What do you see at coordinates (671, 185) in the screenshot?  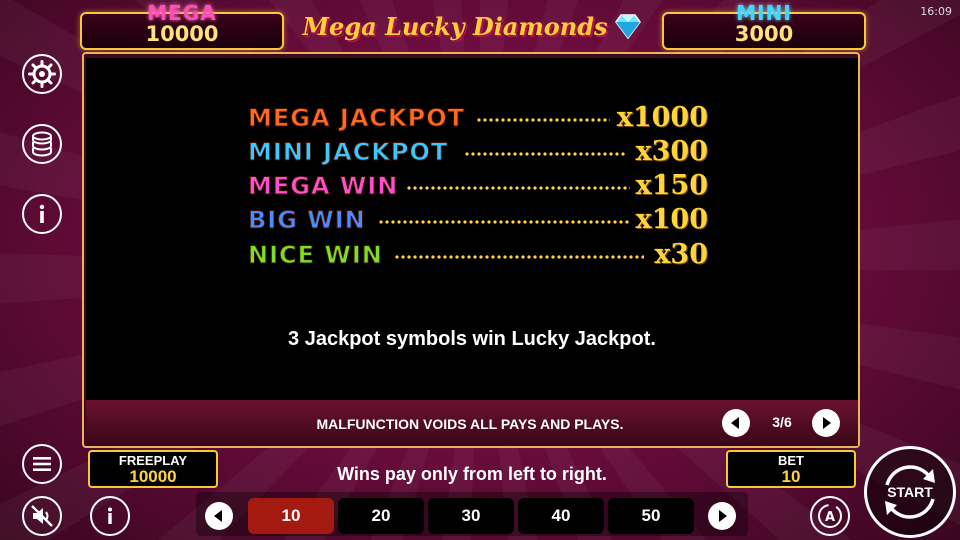 I see `paytable-row-multiplier: x150` at bounding box center [671, 185].